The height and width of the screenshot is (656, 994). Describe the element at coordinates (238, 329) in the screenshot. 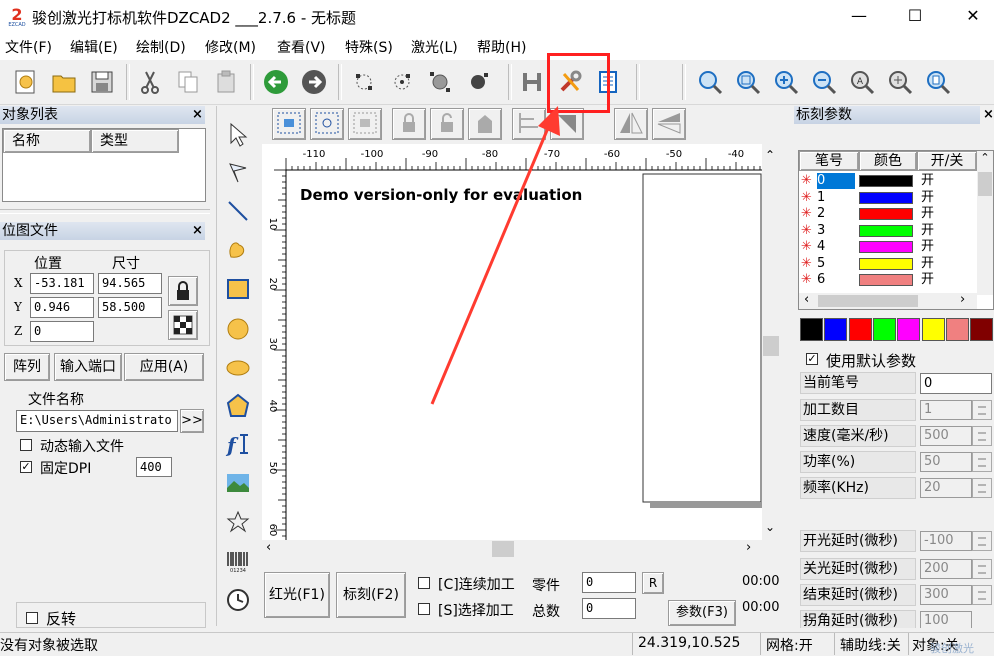

I see `circle-tool-icon` at that location.